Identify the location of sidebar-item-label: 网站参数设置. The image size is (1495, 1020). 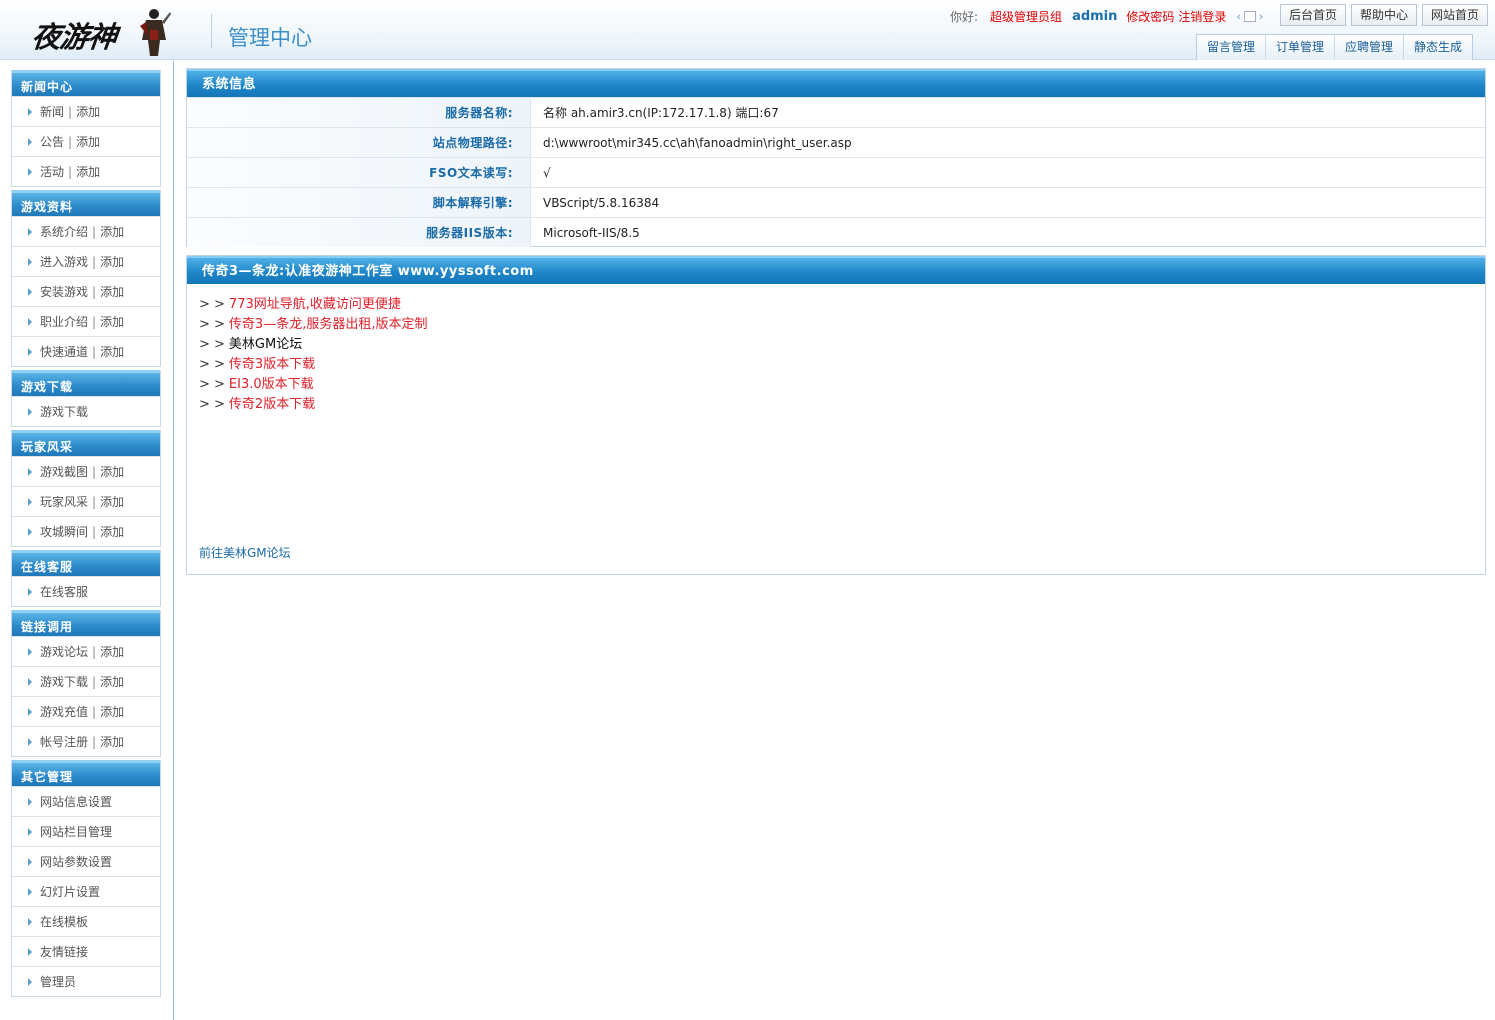
(76, 862).